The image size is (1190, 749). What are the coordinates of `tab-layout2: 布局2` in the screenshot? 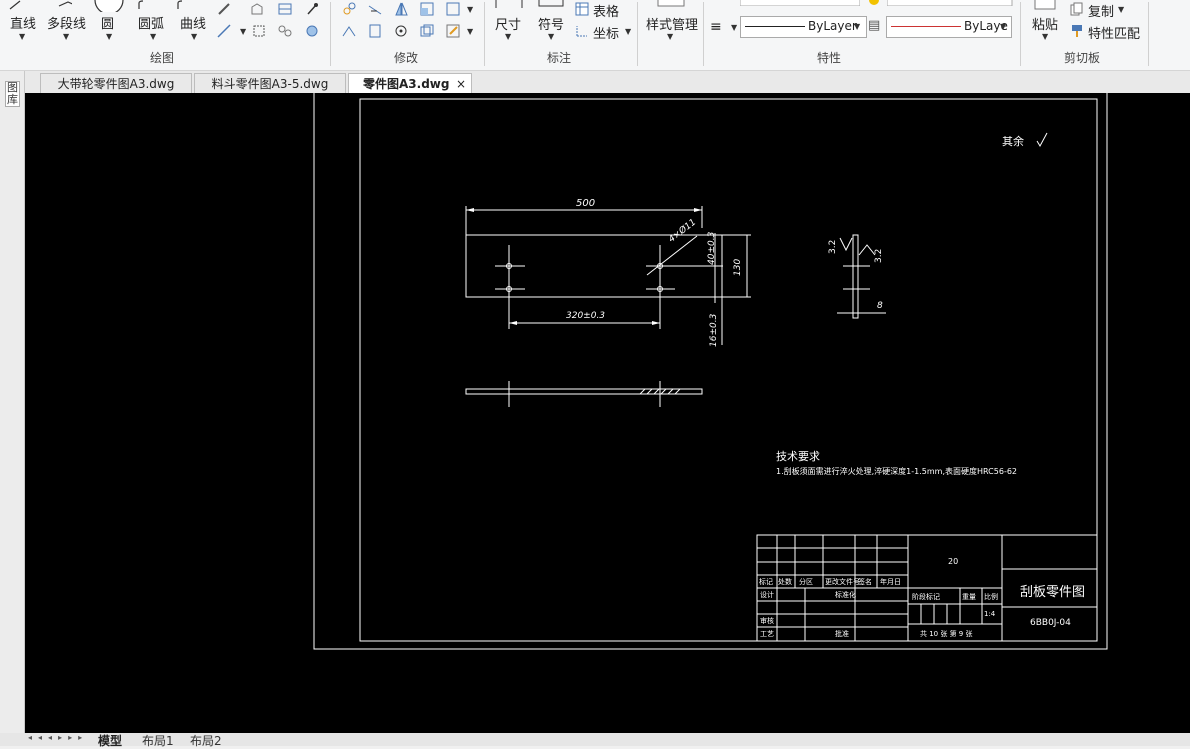 It's located at (206, 740).